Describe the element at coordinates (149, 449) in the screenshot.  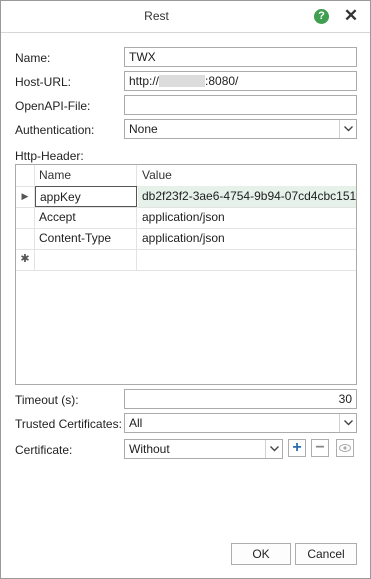
I see `certificate-value: Without` at that location.